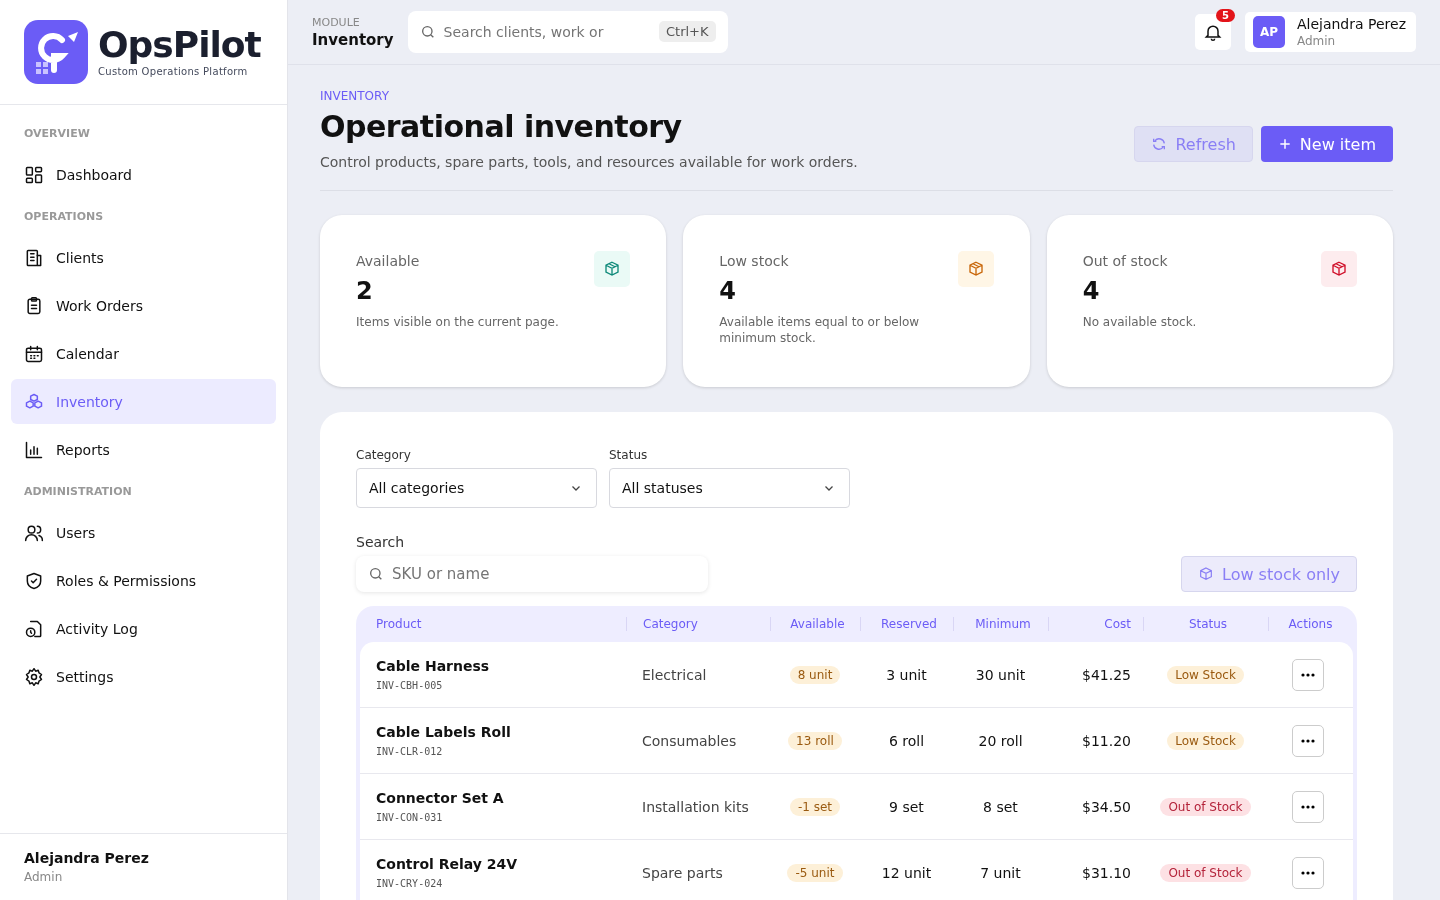  Describe the element at coordinates (629, 455) in the screenshot. I see `field-label: Status` at that location.